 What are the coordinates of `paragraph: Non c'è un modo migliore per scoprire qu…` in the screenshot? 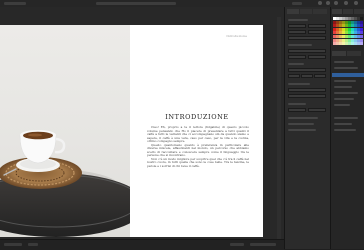 It's located at (198, 162).